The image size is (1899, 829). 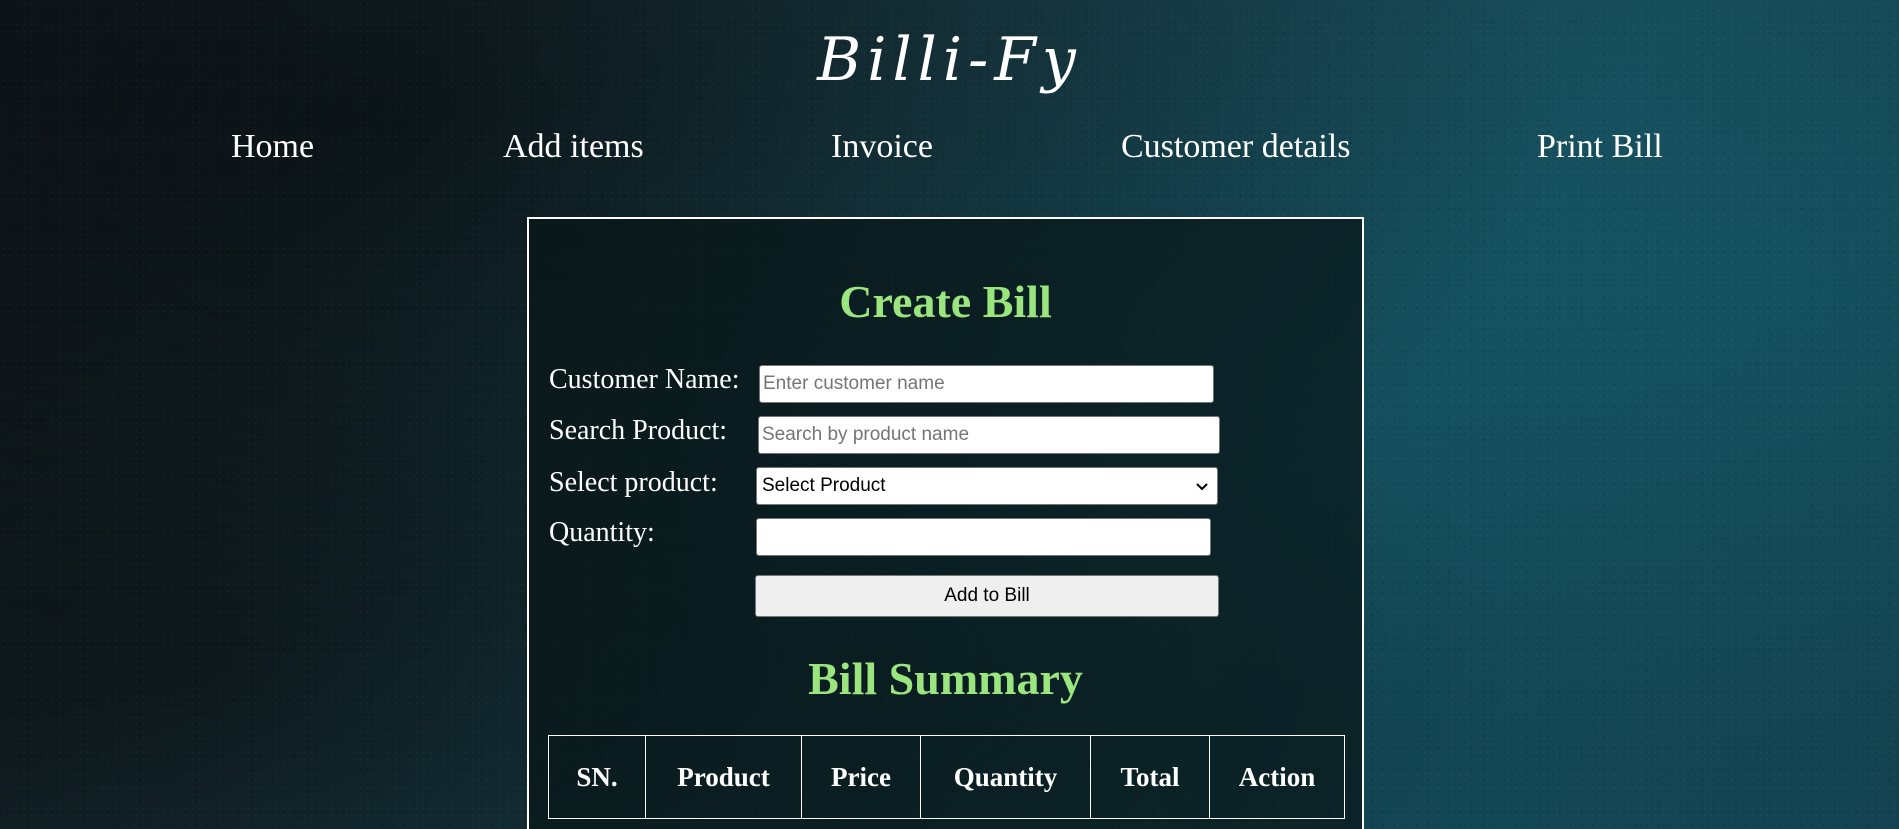 I want to click on search-product-label: Search Product:, so click(x=638, y=430).